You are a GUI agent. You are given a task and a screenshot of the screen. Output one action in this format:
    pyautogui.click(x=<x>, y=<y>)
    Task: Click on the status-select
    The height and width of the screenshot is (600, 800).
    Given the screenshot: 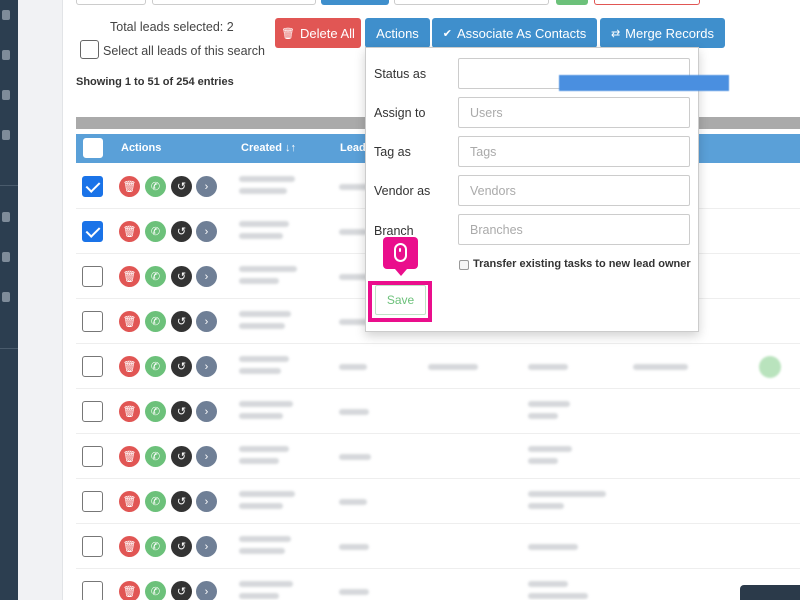 What is the action you would take?
    pyautogui.click(x=593, y=74)
    